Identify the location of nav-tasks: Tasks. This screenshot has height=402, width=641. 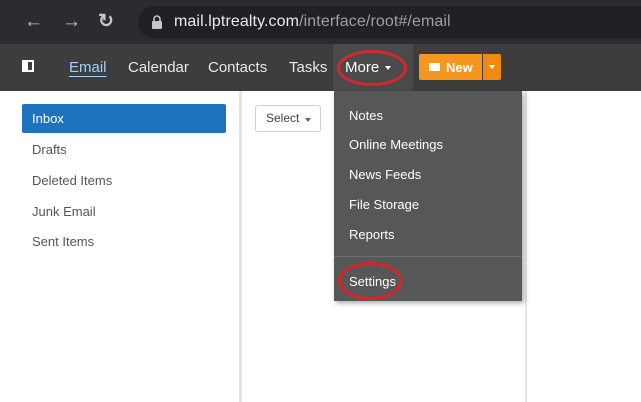
(308, 67).